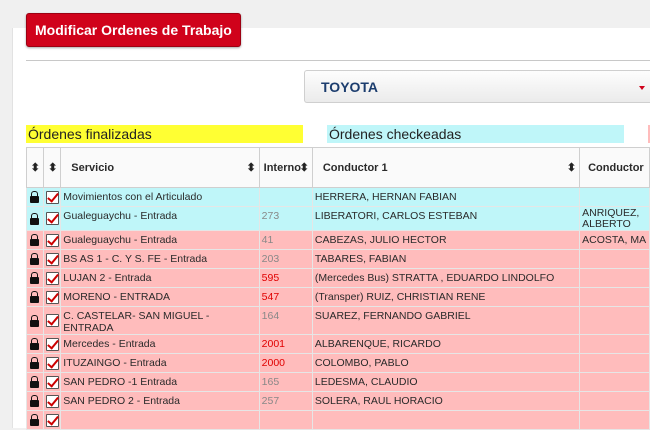  Describe the element at coordinates (160, 344) in the screenshot. I see `cell-servicio: Mercedes - Entrada` at that location.